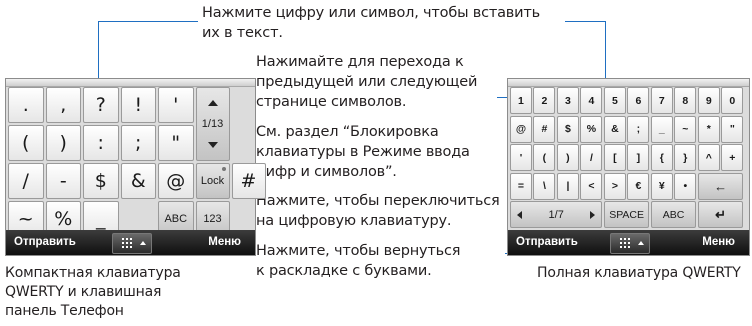  Describe the element at coordinates (138, 105) in the screenshot. I see `key: !` at that location.